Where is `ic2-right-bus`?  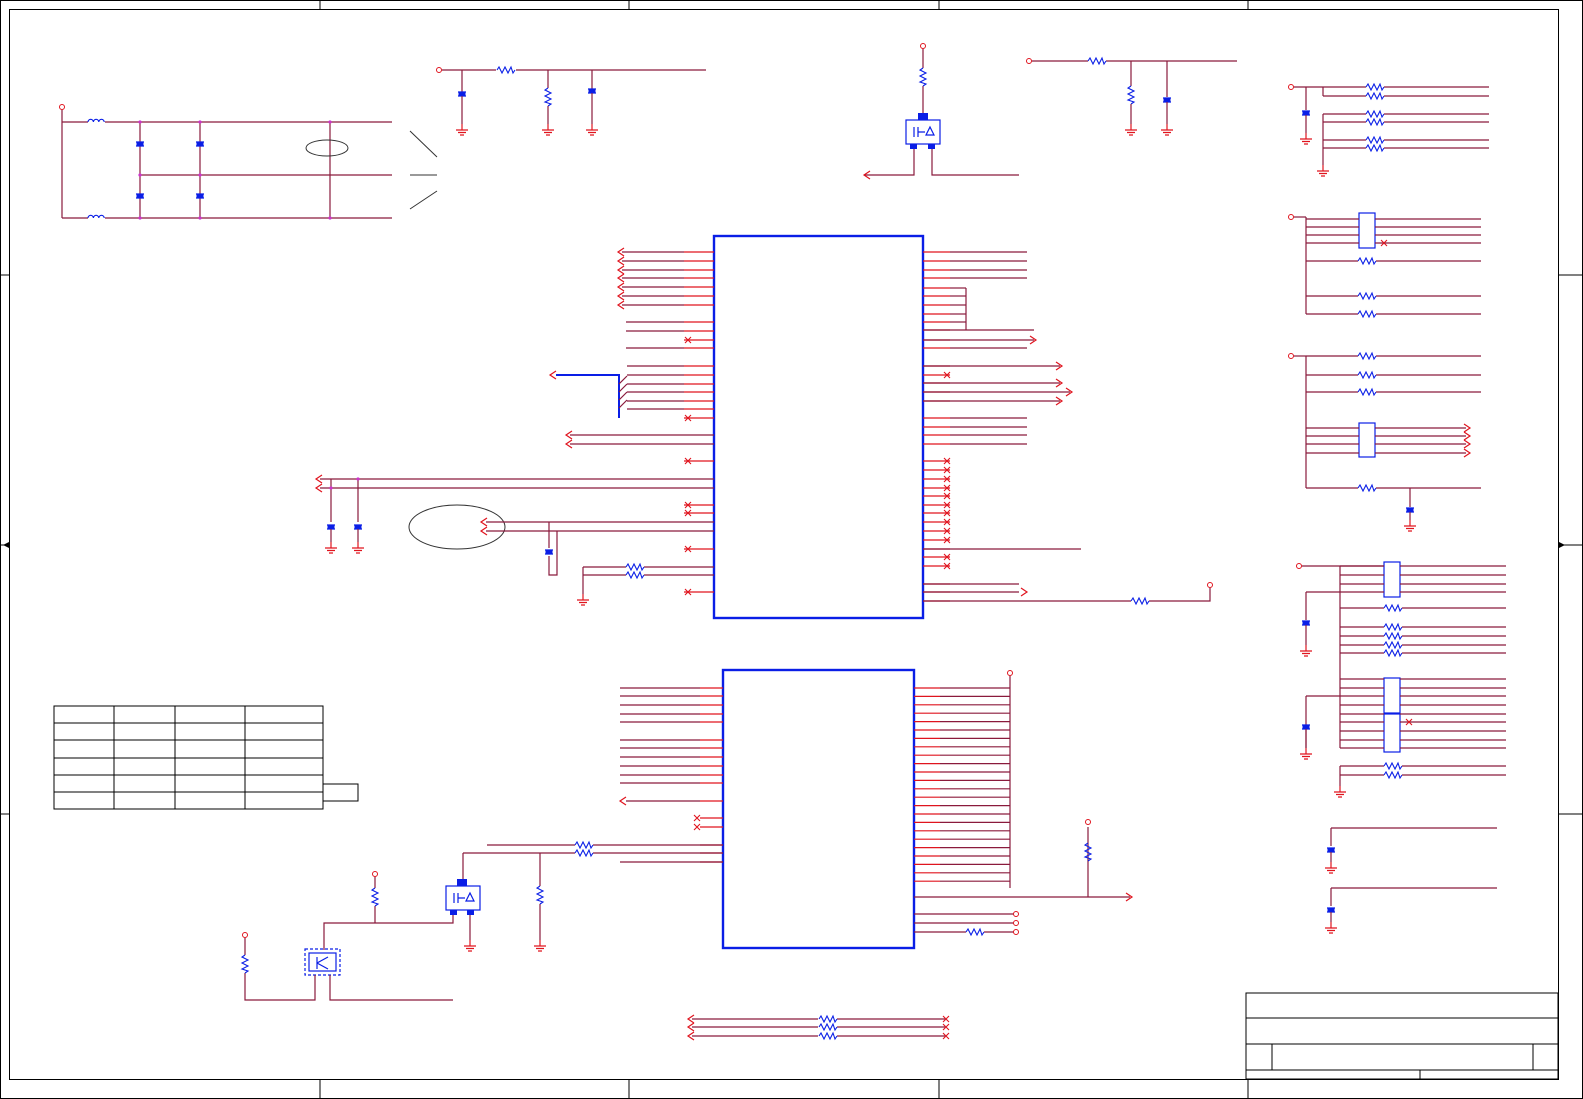 ic2-right-bus is located at coordinates (1023, 803).